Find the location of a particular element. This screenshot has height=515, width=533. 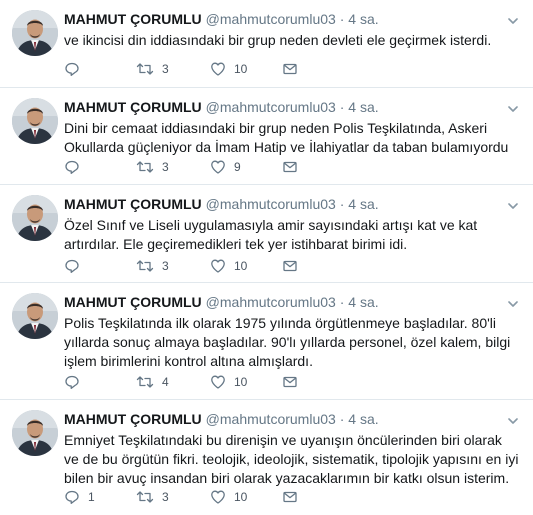

reply-count: 1 is located at coordinates (91, 497).